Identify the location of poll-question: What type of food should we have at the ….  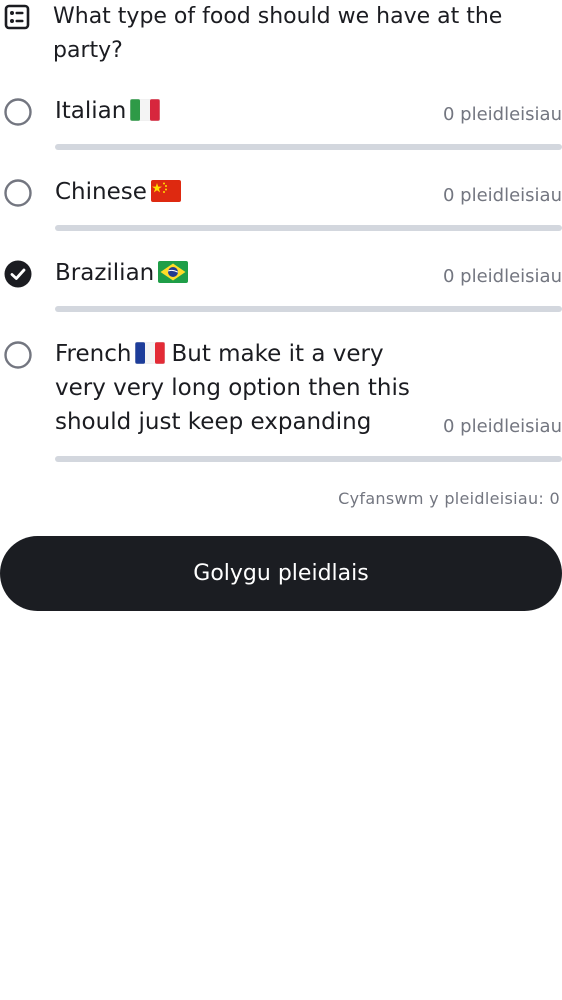
(278, 33).